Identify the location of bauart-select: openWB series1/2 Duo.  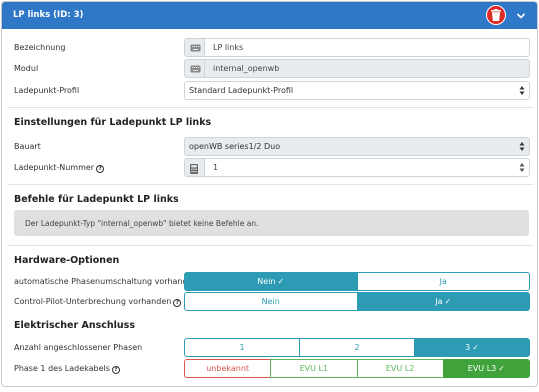
(357, 146).